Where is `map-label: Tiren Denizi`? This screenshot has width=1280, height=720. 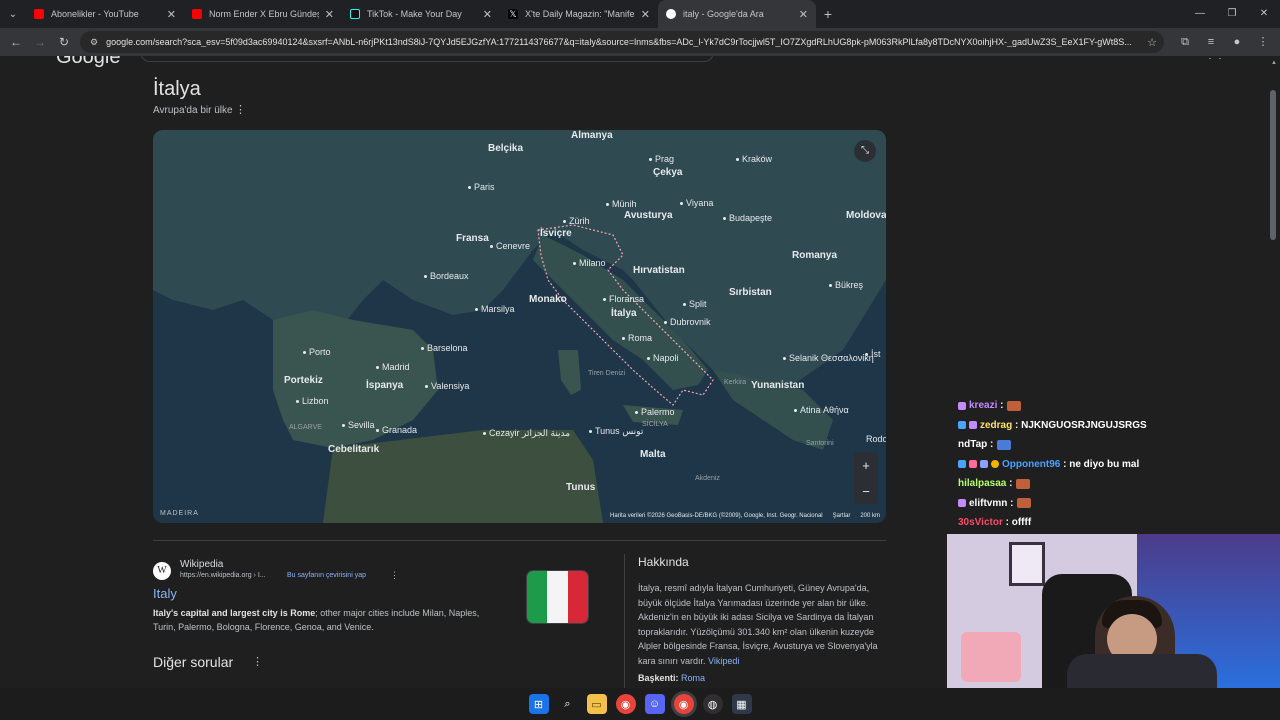 map-label: Tiren Denizi is located at coordinates (607, 373).